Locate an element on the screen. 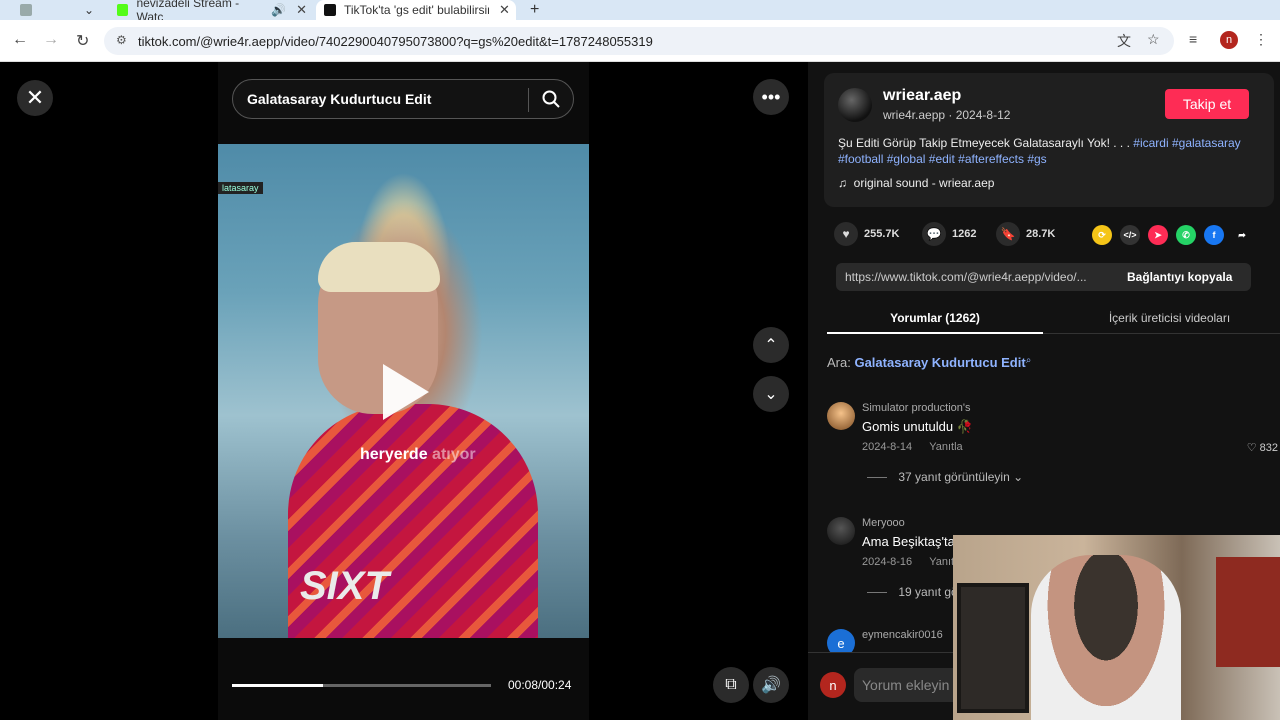  follow-button: Takip et is located at coordinates (1207, 104).